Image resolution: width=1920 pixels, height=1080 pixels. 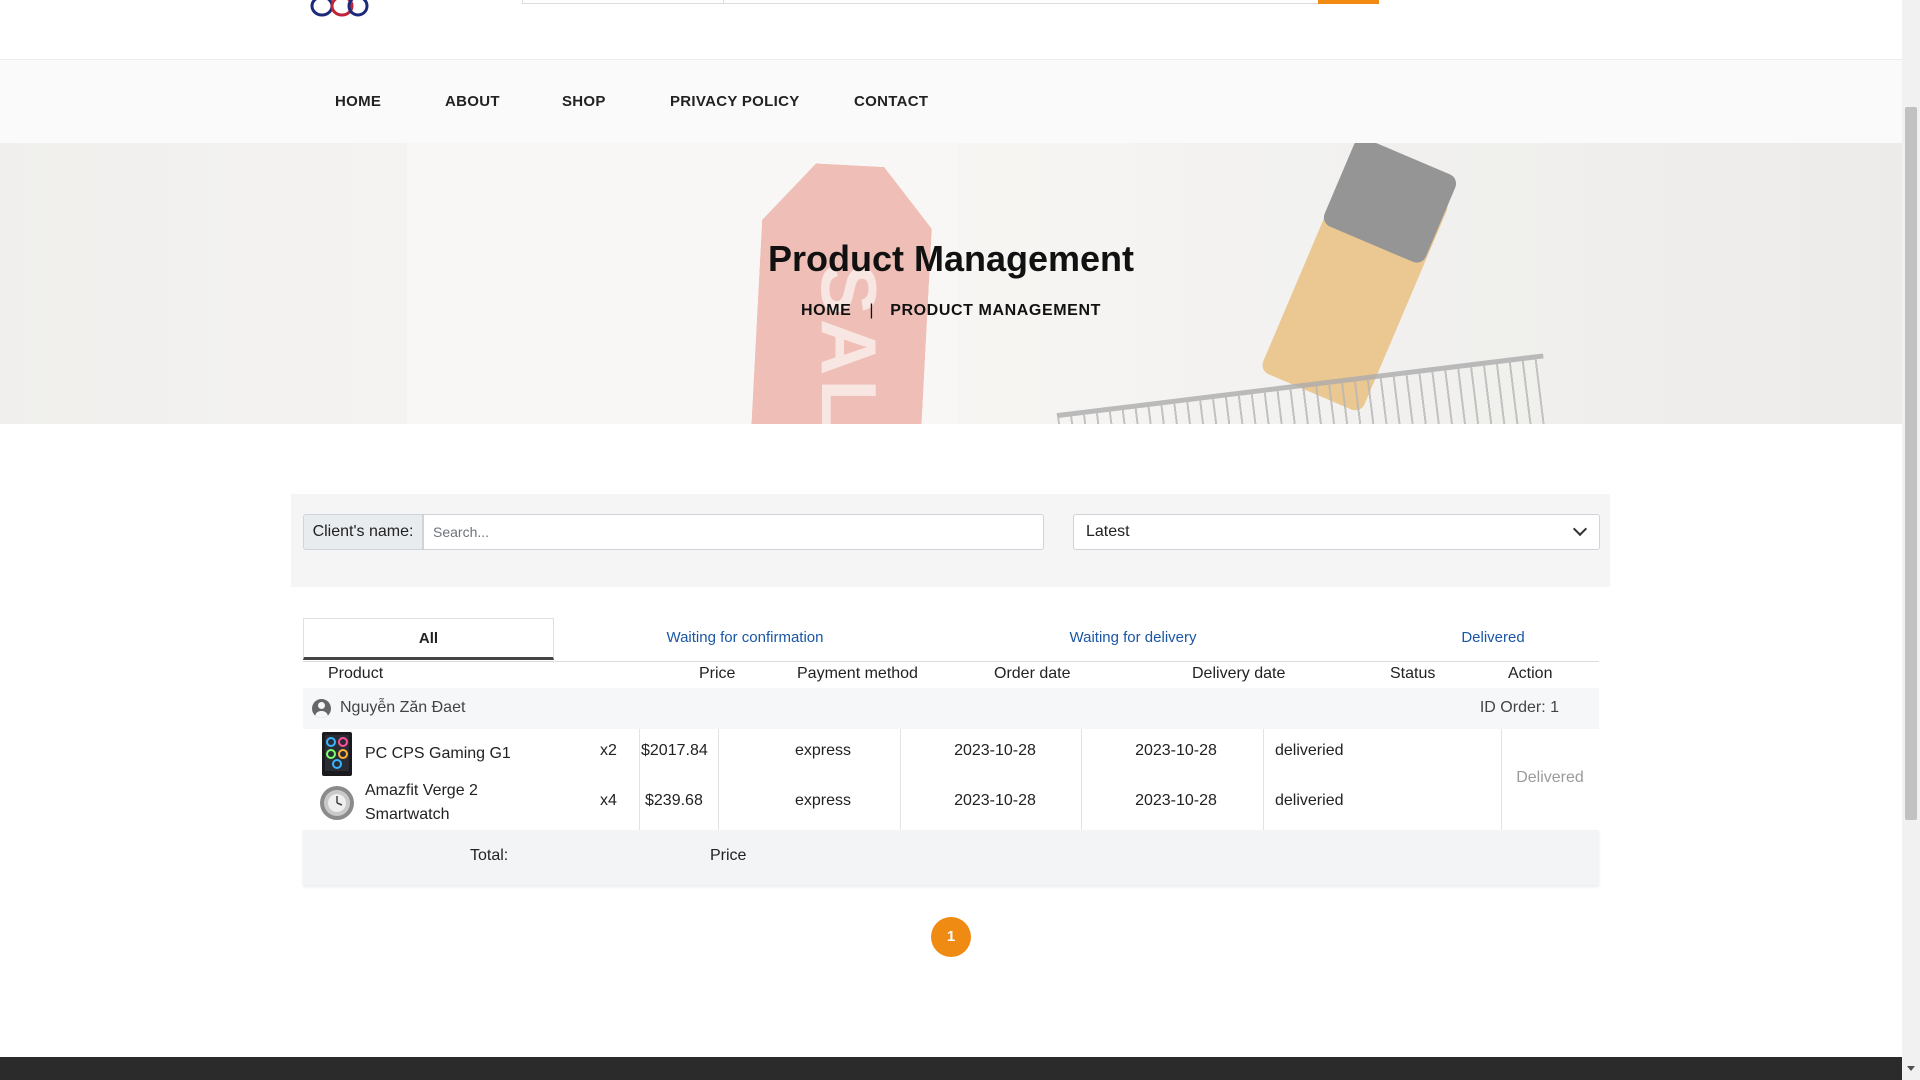 What do you see at coordinates (1133, 639) in the screenshot?
I see `tab-waiting-delivery: Waiting for delivery` at bounding box center [1133, 639].